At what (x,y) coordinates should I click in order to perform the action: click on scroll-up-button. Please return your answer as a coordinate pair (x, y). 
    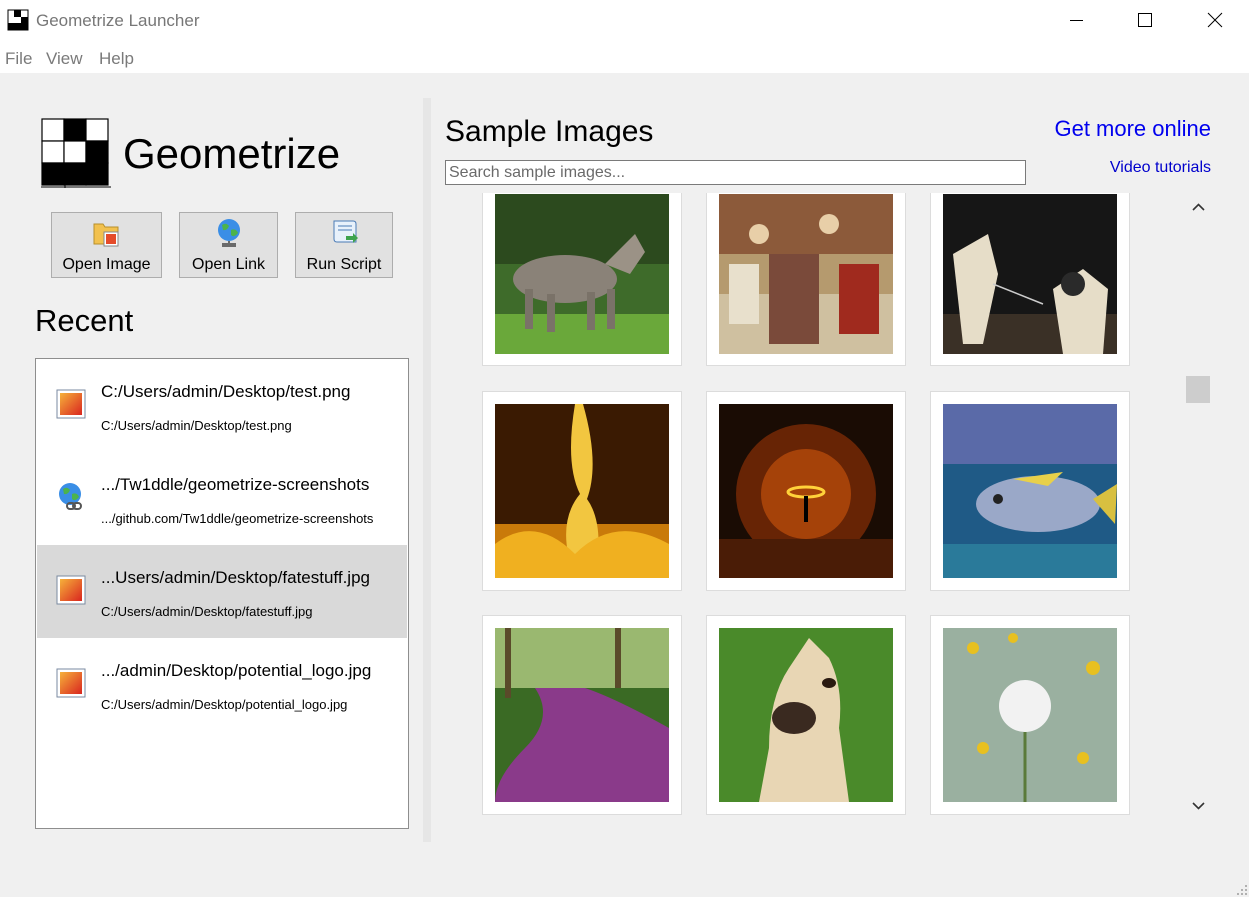
    Looking at the image, I should click on (1198, 207).